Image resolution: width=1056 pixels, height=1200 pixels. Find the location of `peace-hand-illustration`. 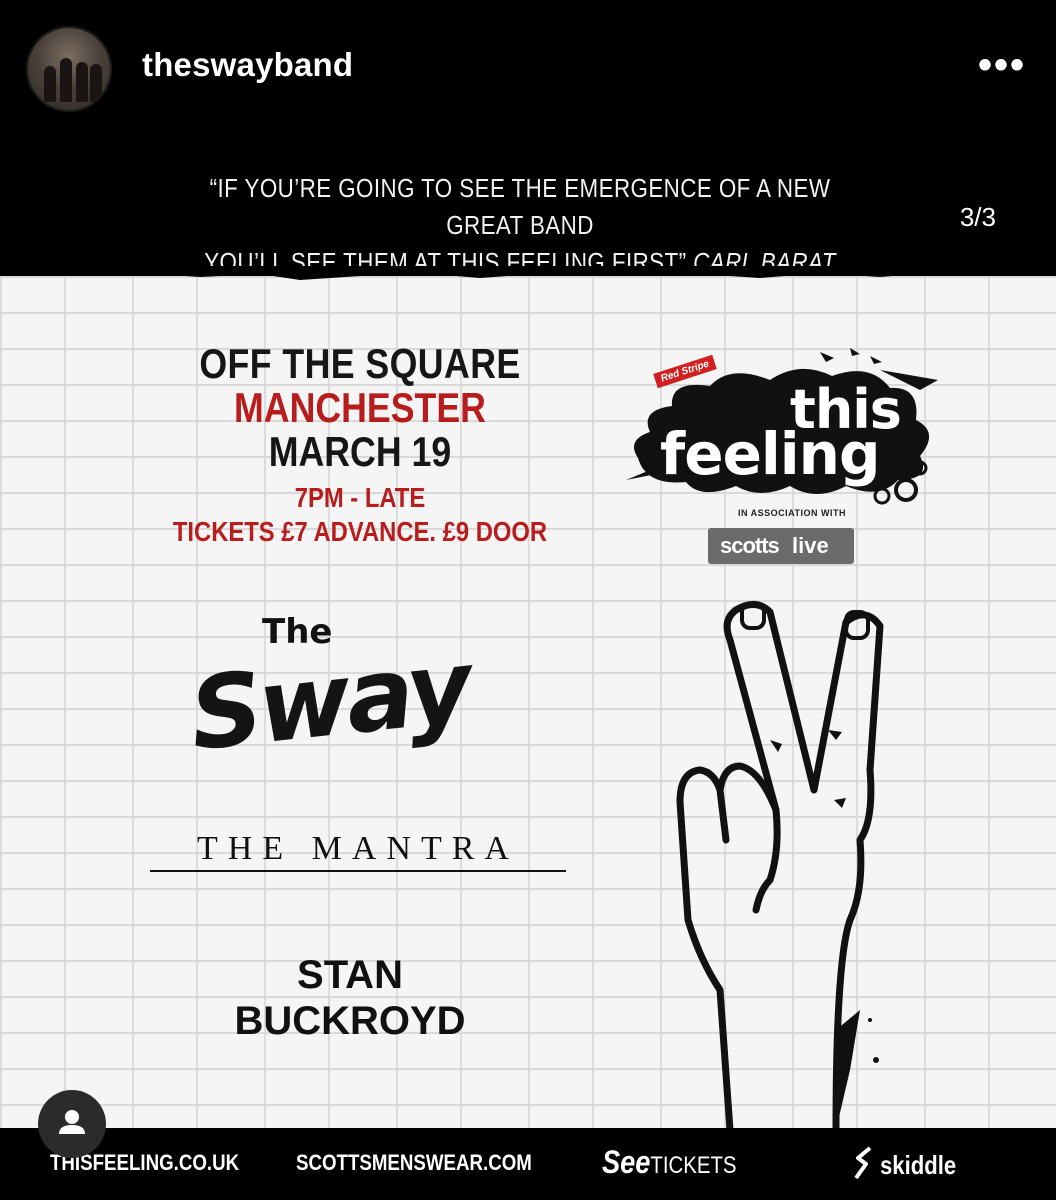

peace-hand-illustration is located at coordinates (780, 865).